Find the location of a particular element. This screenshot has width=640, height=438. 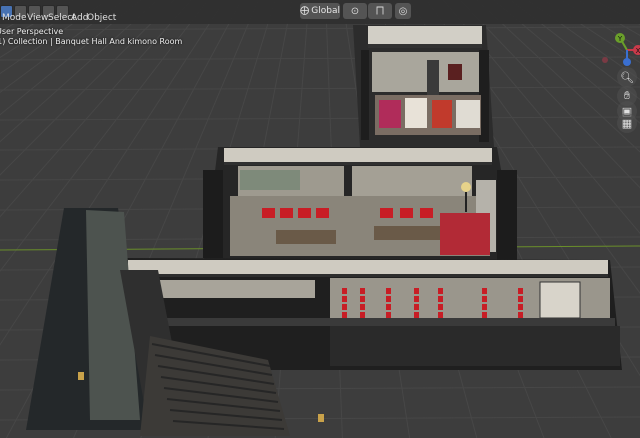

proportional-editing-toggle: ◎ is located at coordinates (403, 11).